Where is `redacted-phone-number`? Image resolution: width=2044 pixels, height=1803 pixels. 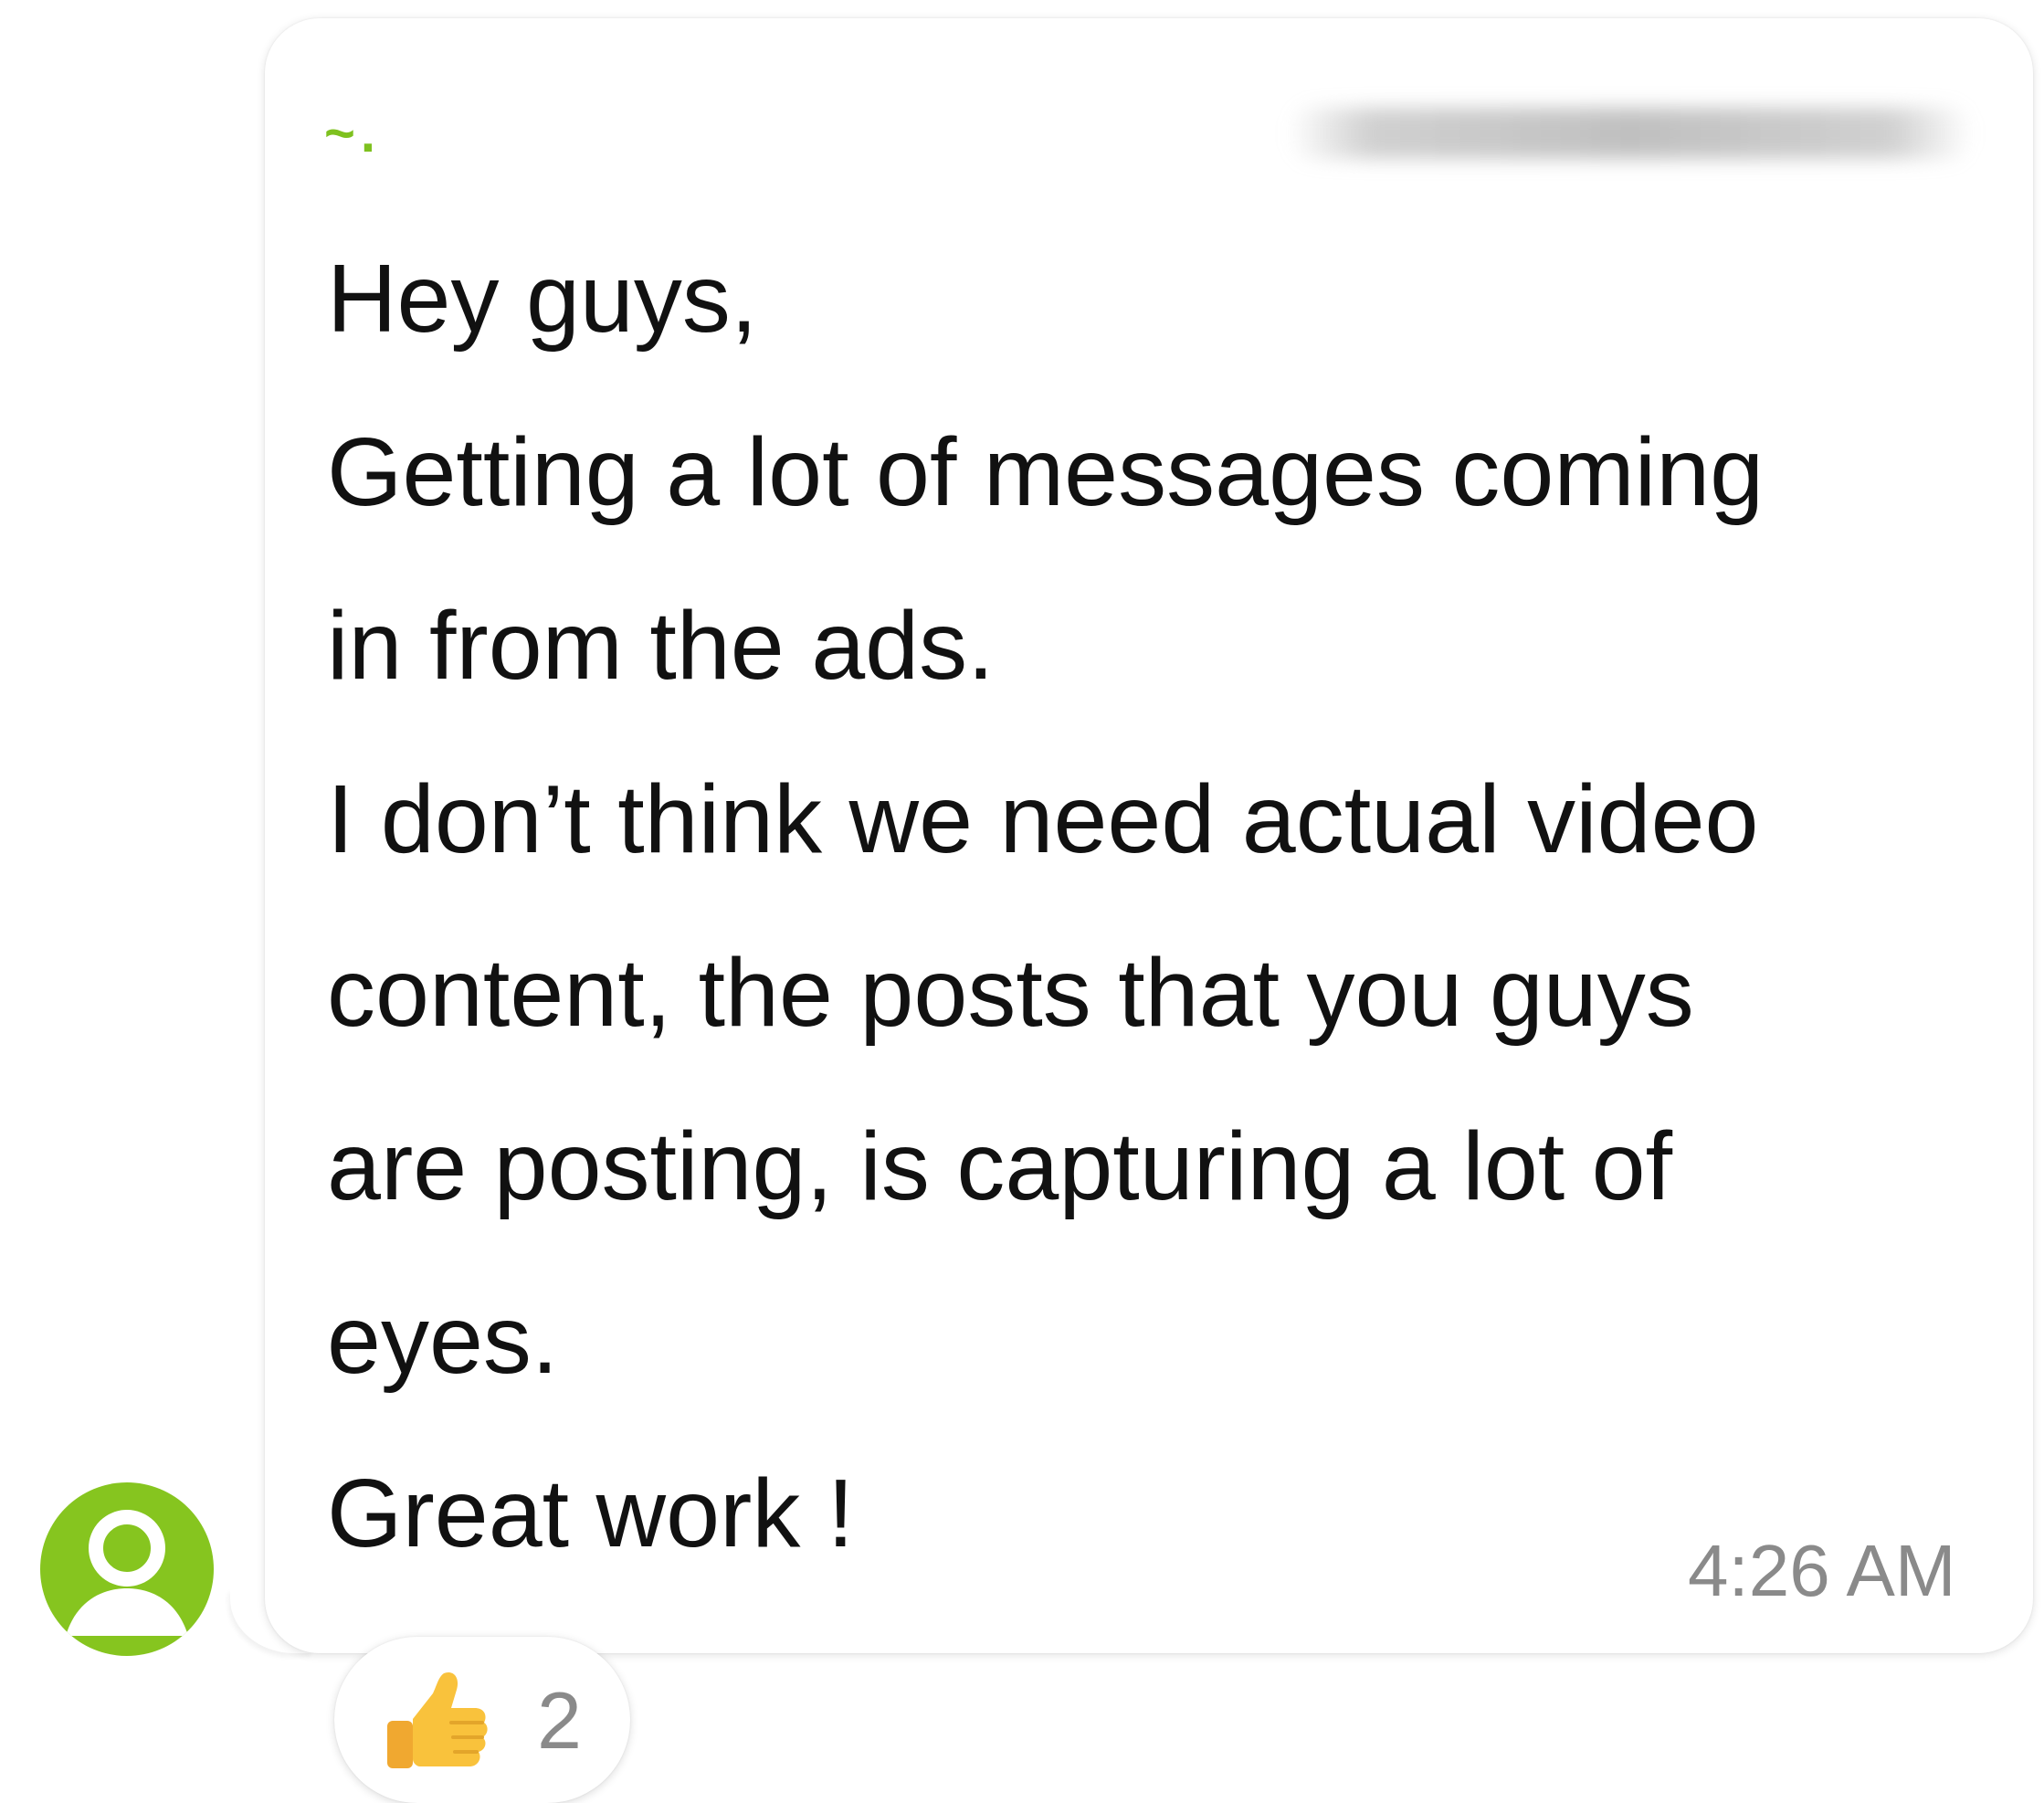
redacted-phone-number is located at coordinates (1630, 133).